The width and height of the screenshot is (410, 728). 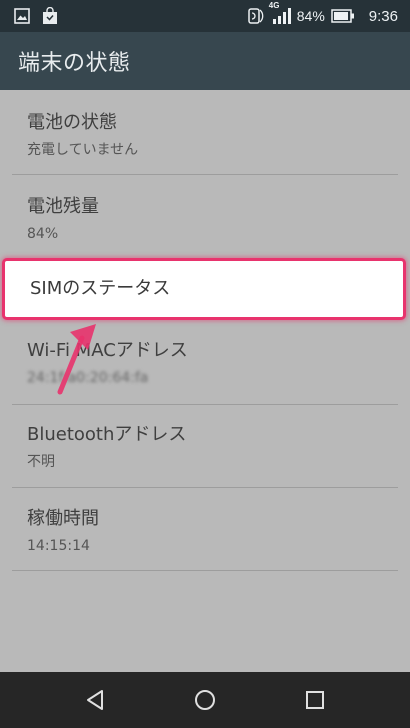 What do you see at coordinates (205, 135) in the screenshot?
I see `list-item-battery-status: 電池の状態 充電していません` at bounding box center [205, 135].